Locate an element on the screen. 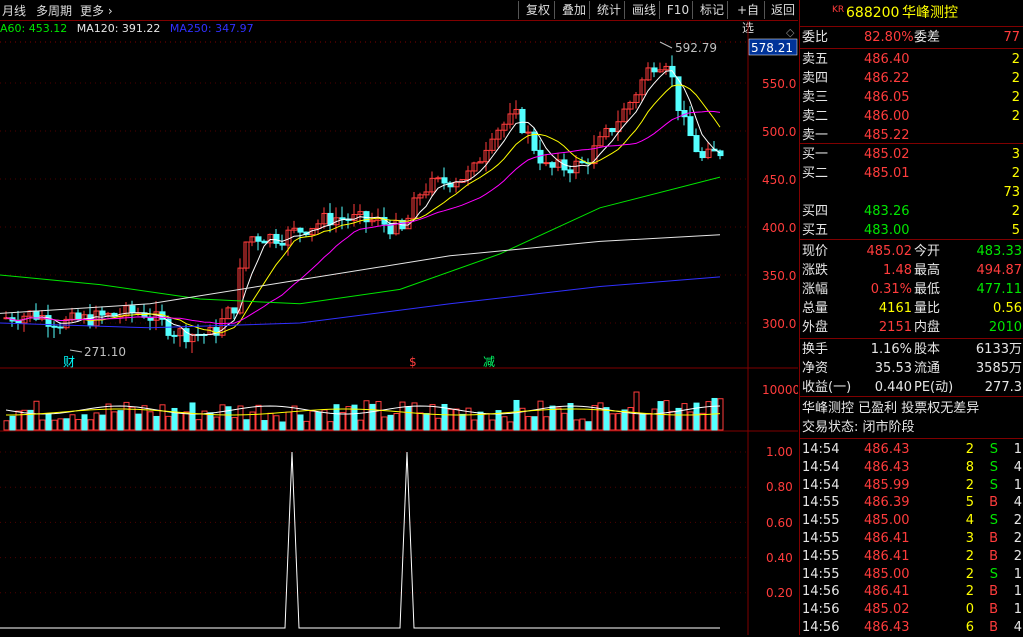 This screenshot has height=637, width=1023. dividend-marker: $ is located at coordinates (413, 362).